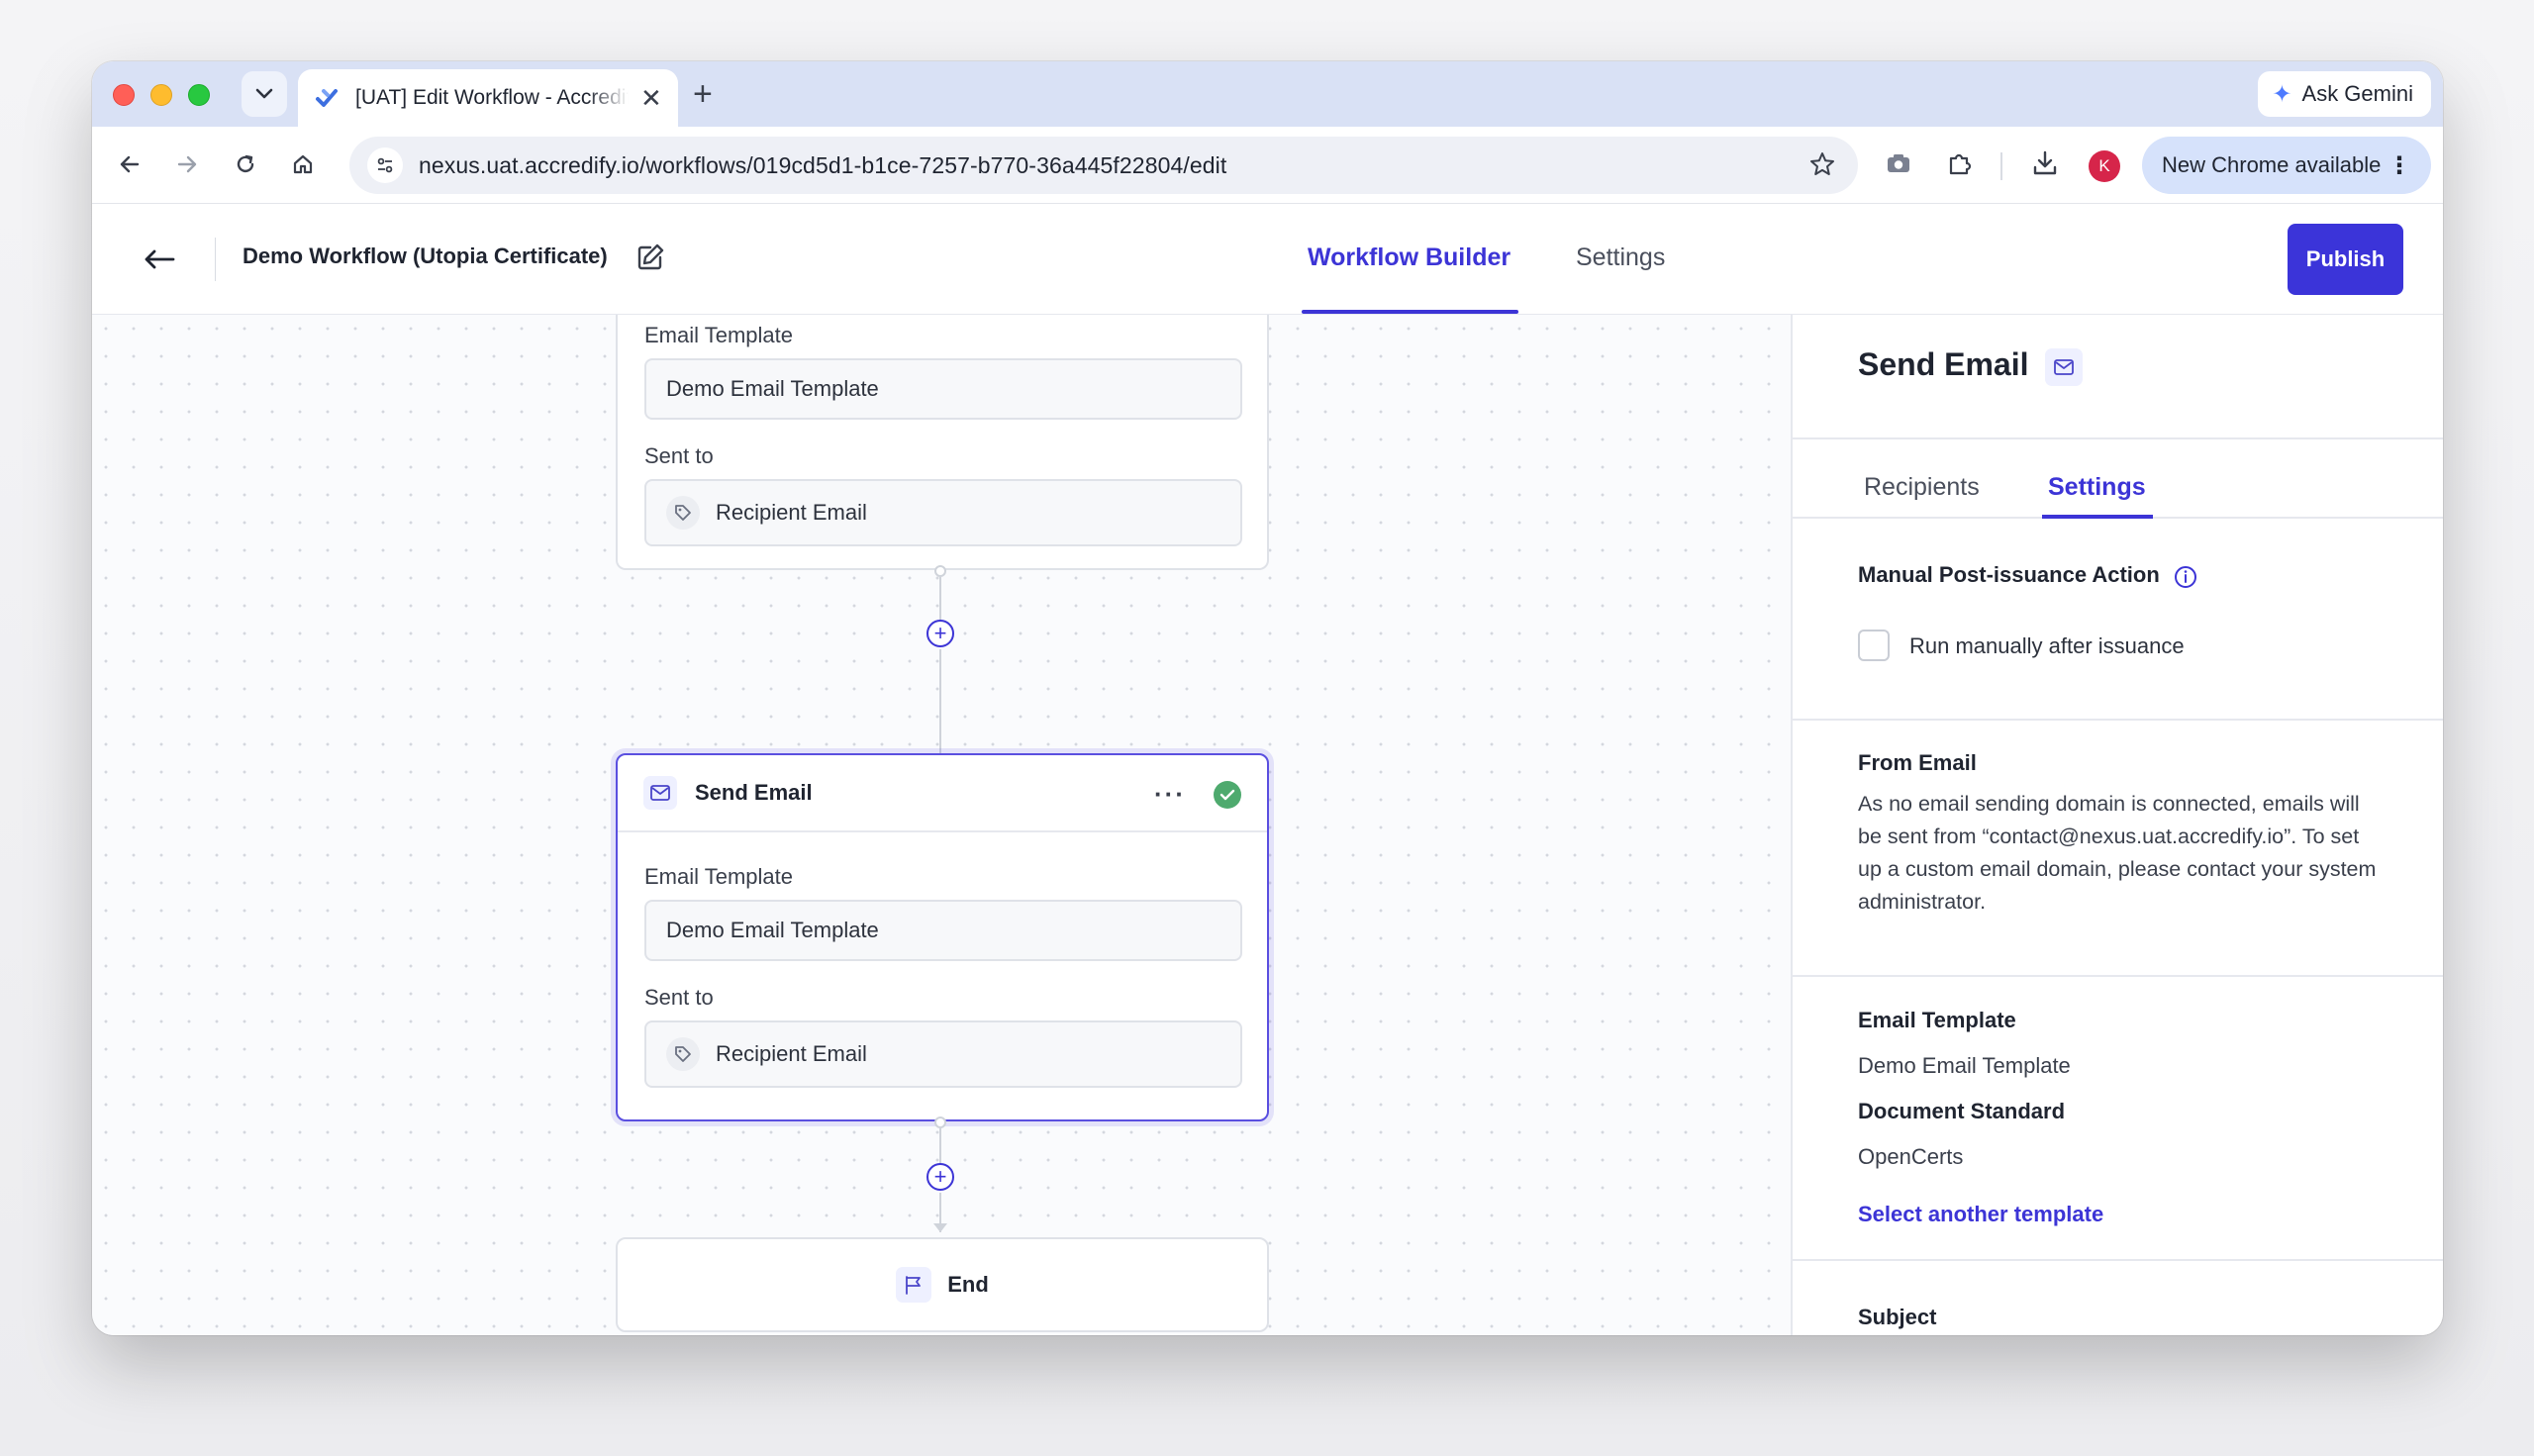 Image resolution: width=2534 pixels, height=1456 pixels. I want to click on end-node-title: End, so click(968, 1284).